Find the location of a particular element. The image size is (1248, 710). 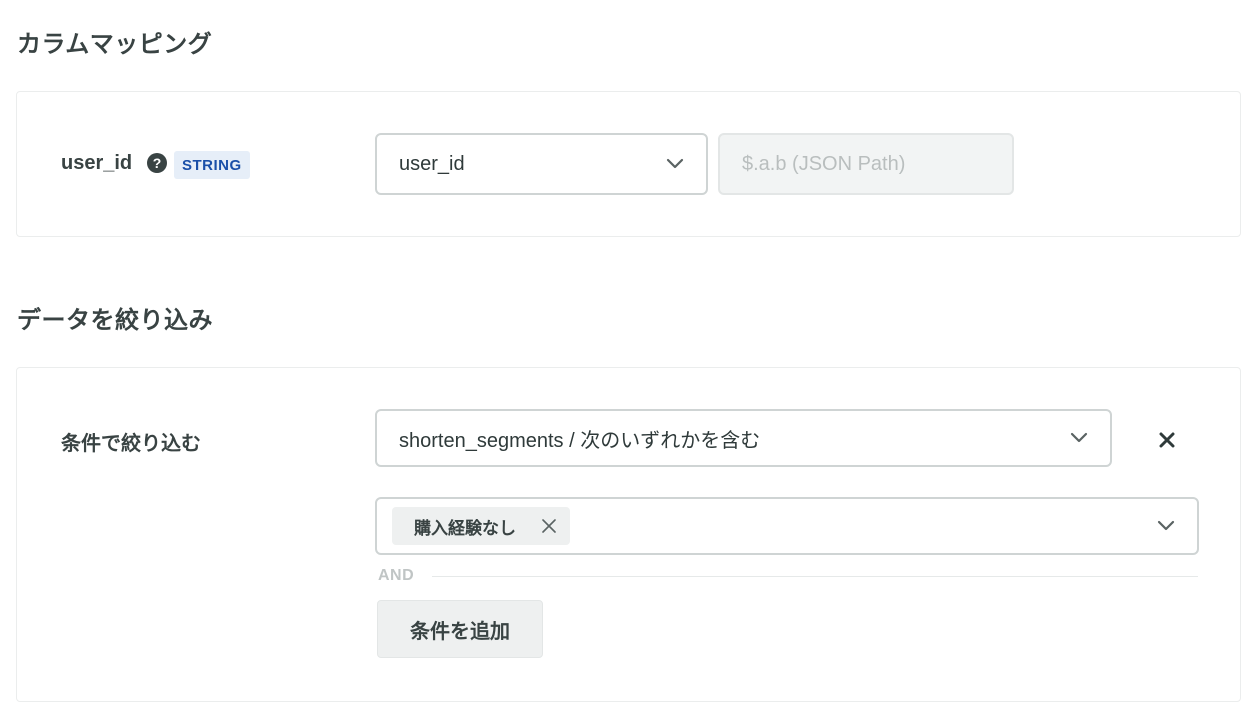

selected-tag: 購入経験なし is located at coordinates (481, 526).